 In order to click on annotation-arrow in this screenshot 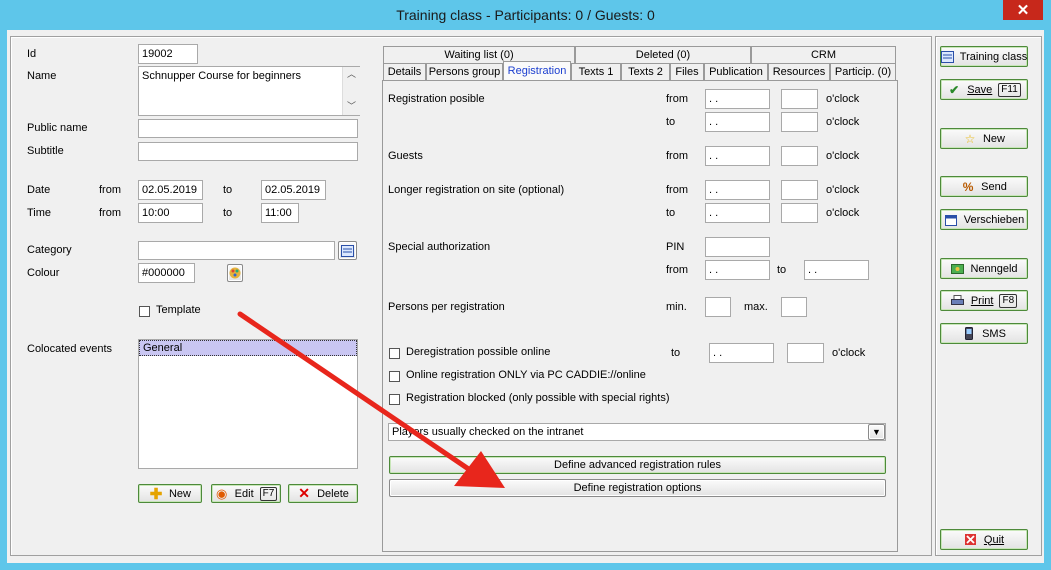, I will do `click(371, 399)`.